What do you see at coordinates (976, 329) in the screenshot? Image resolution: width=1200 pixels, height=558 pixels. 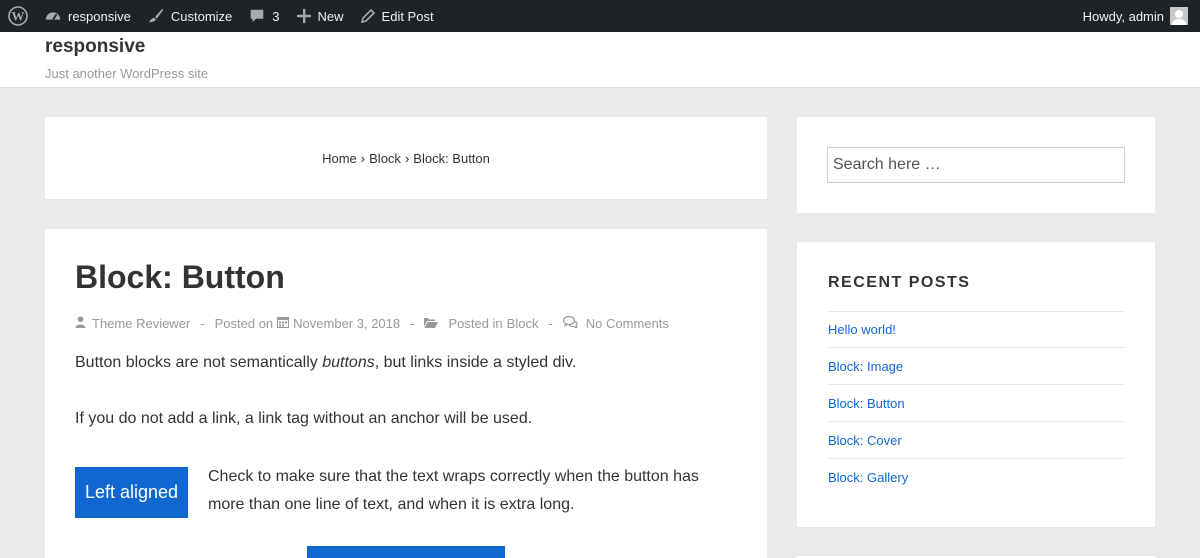 I see `list-item: Hello world!` at bounding box center [976, 329].